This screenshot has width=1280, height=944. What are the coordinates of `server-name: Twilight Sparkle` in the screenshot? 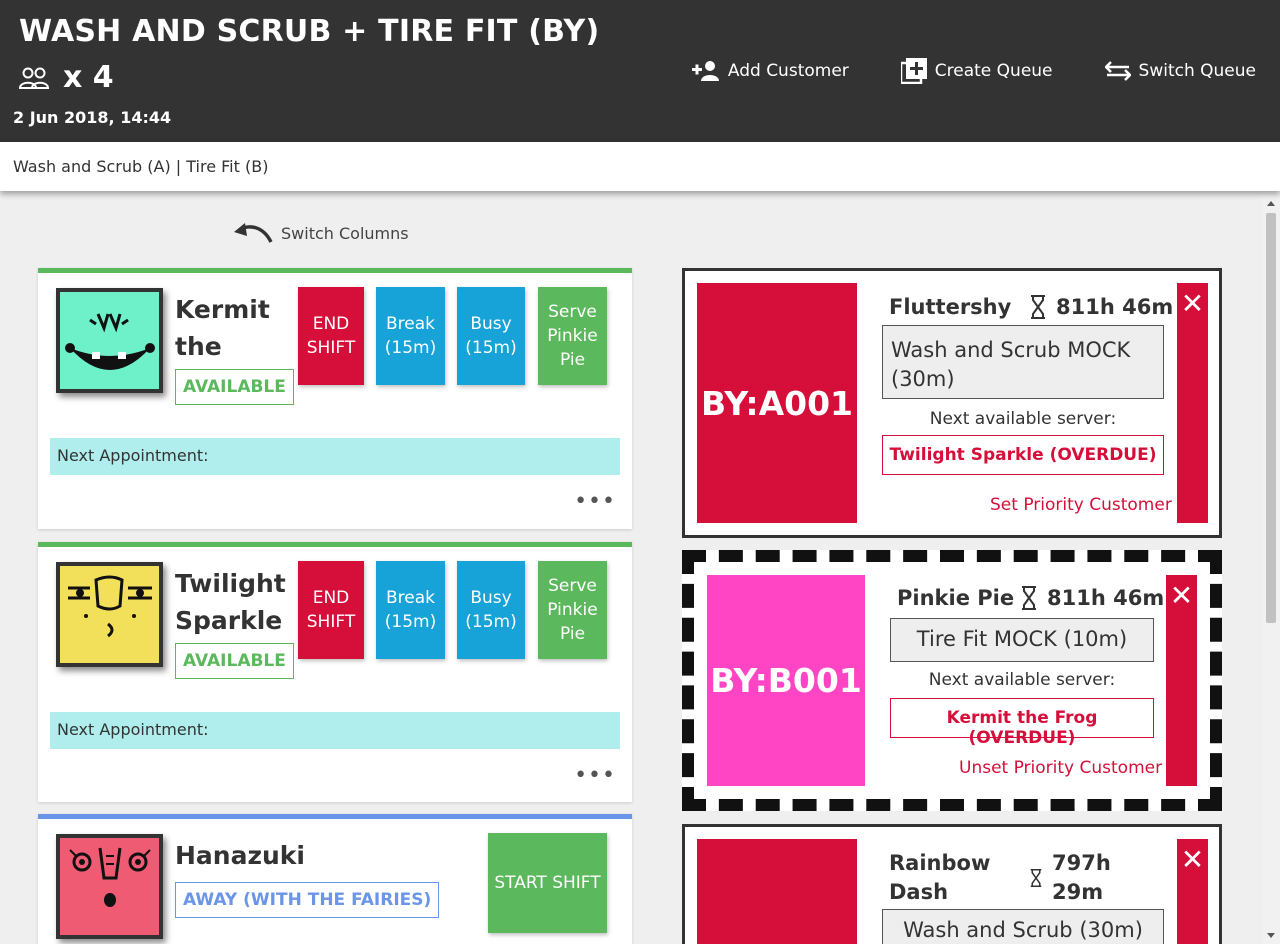 It's located at (230, 602).